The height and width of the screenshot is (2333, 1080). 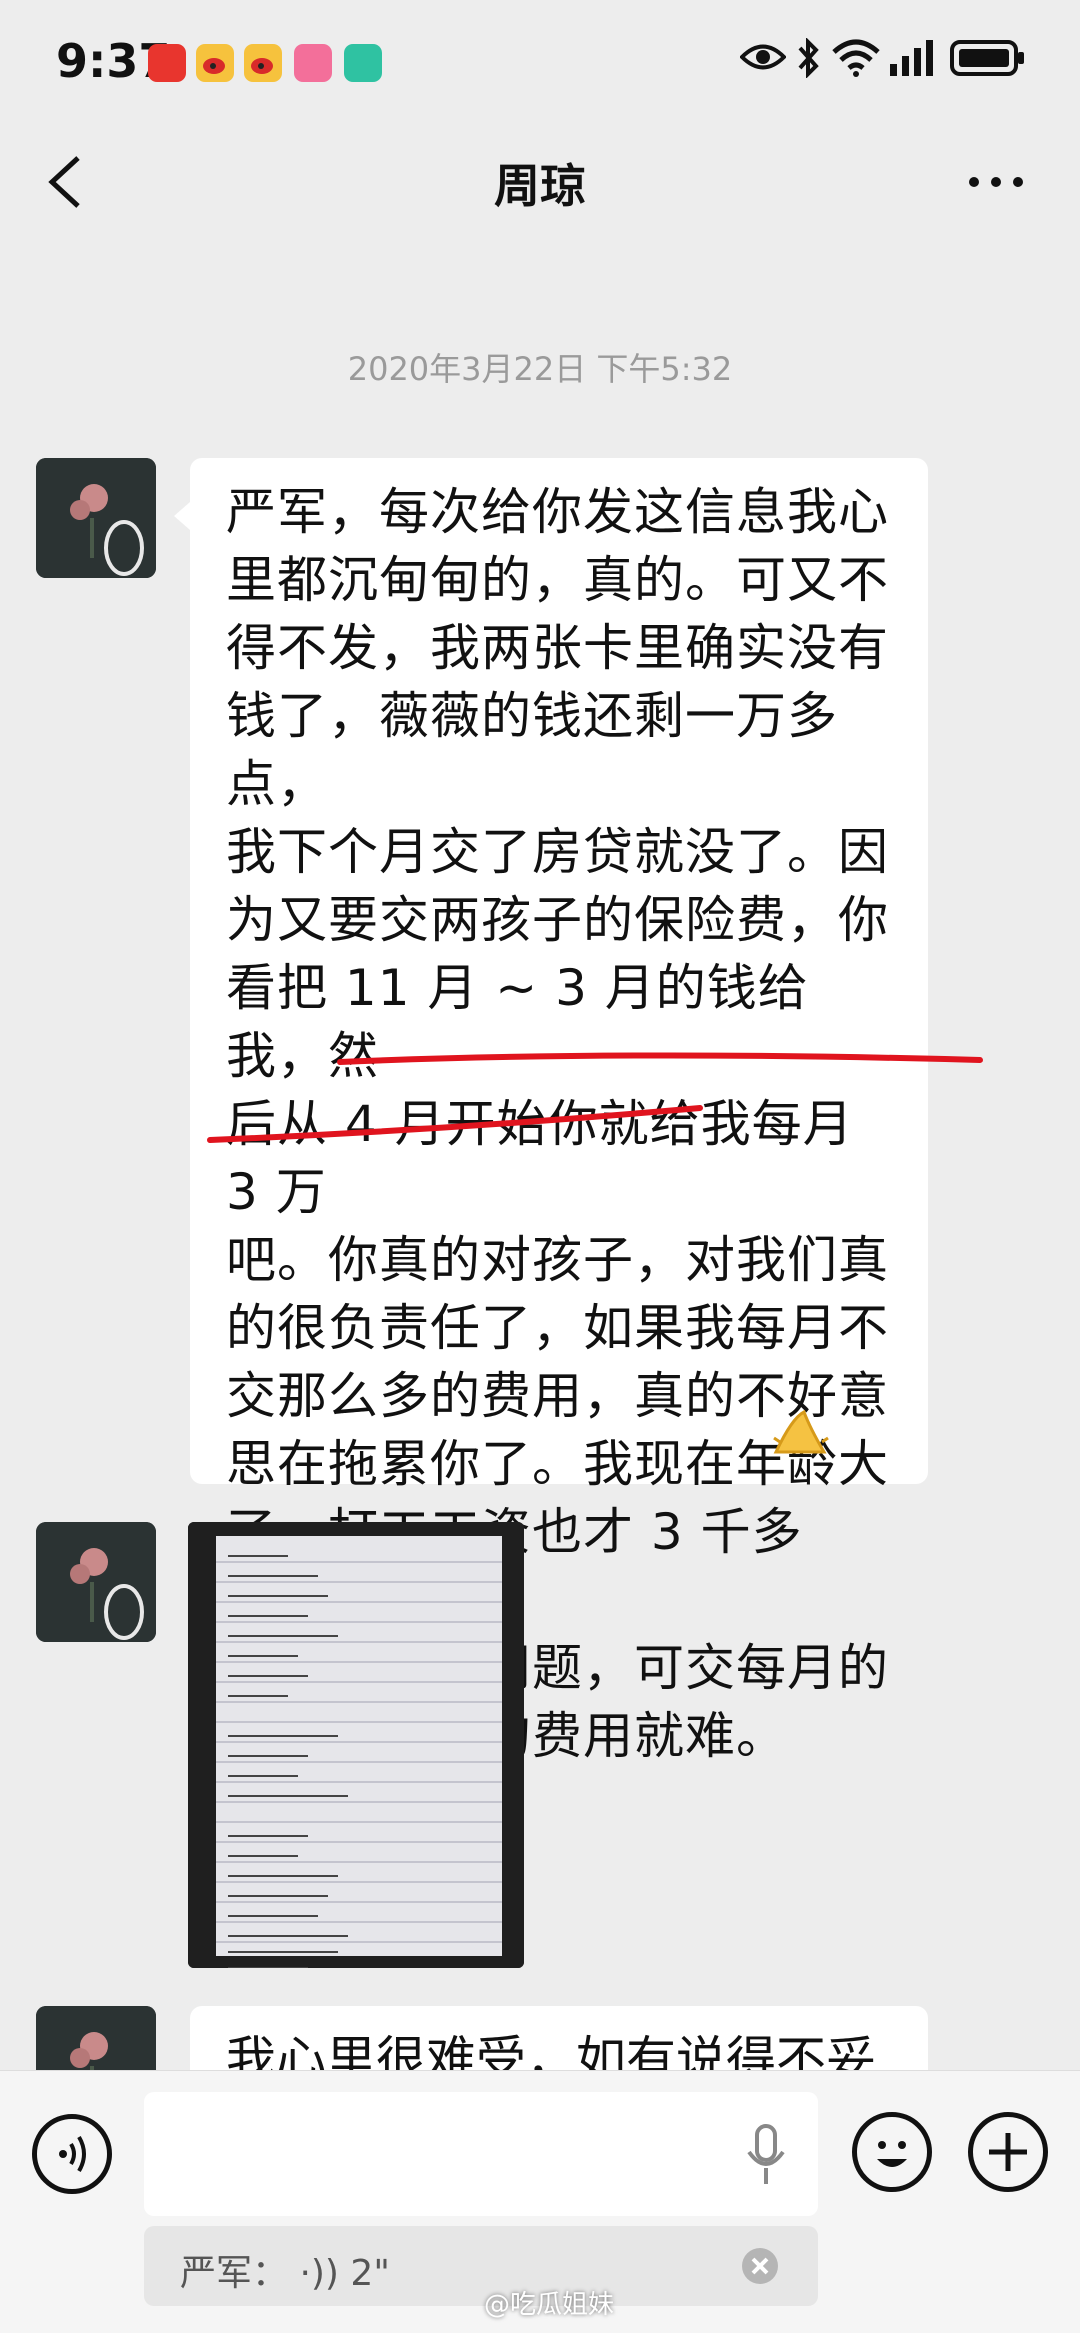 I want to click on fingerprint-app-icon, so click(x=363, y=63).